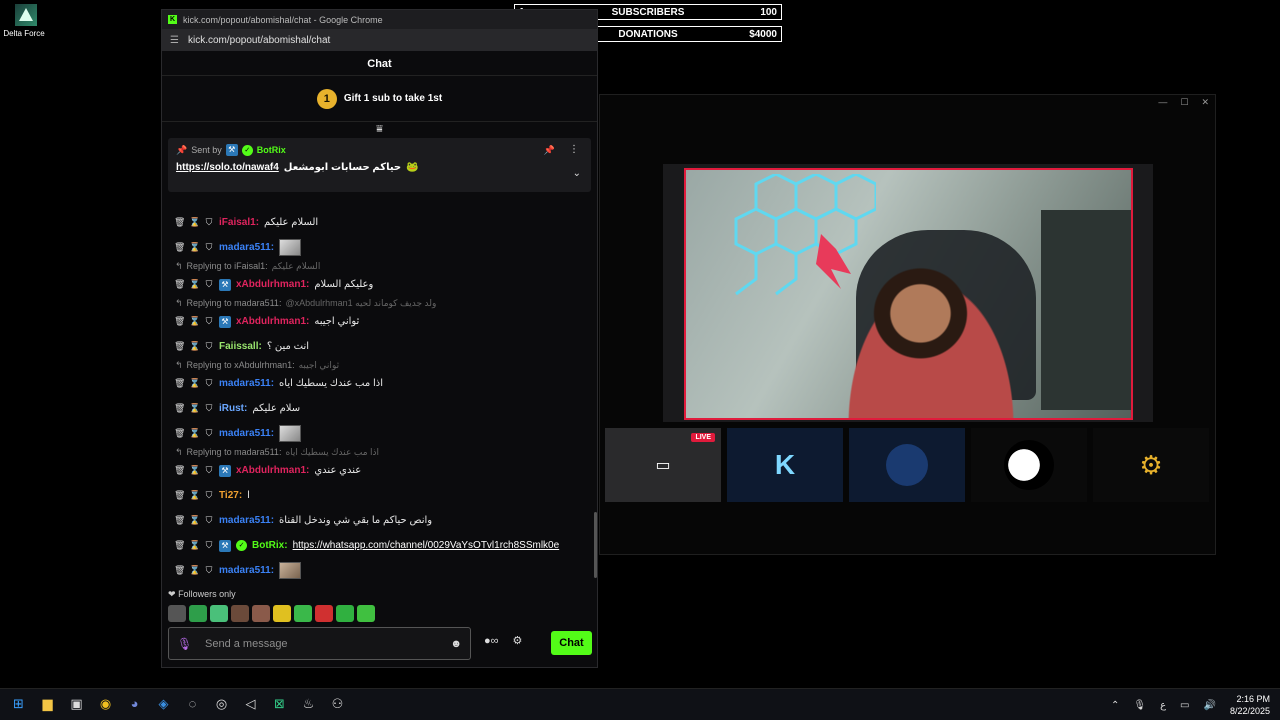  Describe the element at coordinates (574, 149) in the screenshot. I see `pinned-menu-icon: ⋮` at that location.